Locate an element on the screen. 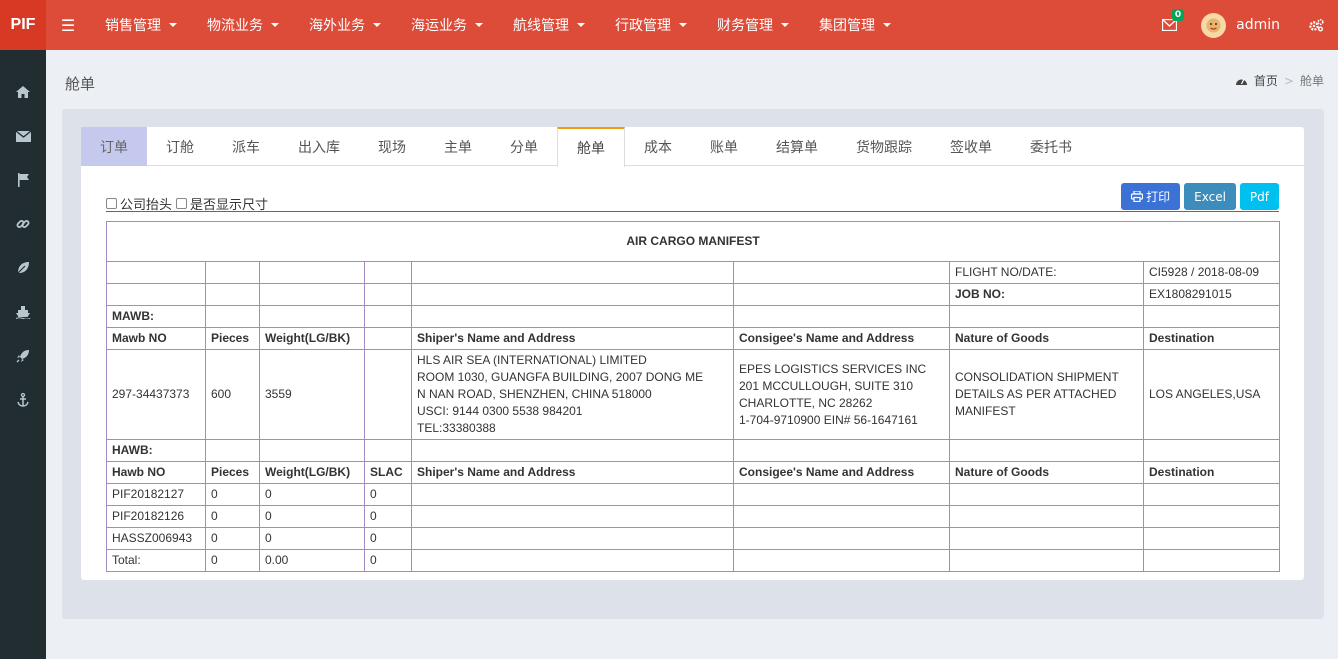 This screenshot has height=659, width=1338. flight-label: FLIGHT NO/DATE: is located at coordinates (1046, 272).